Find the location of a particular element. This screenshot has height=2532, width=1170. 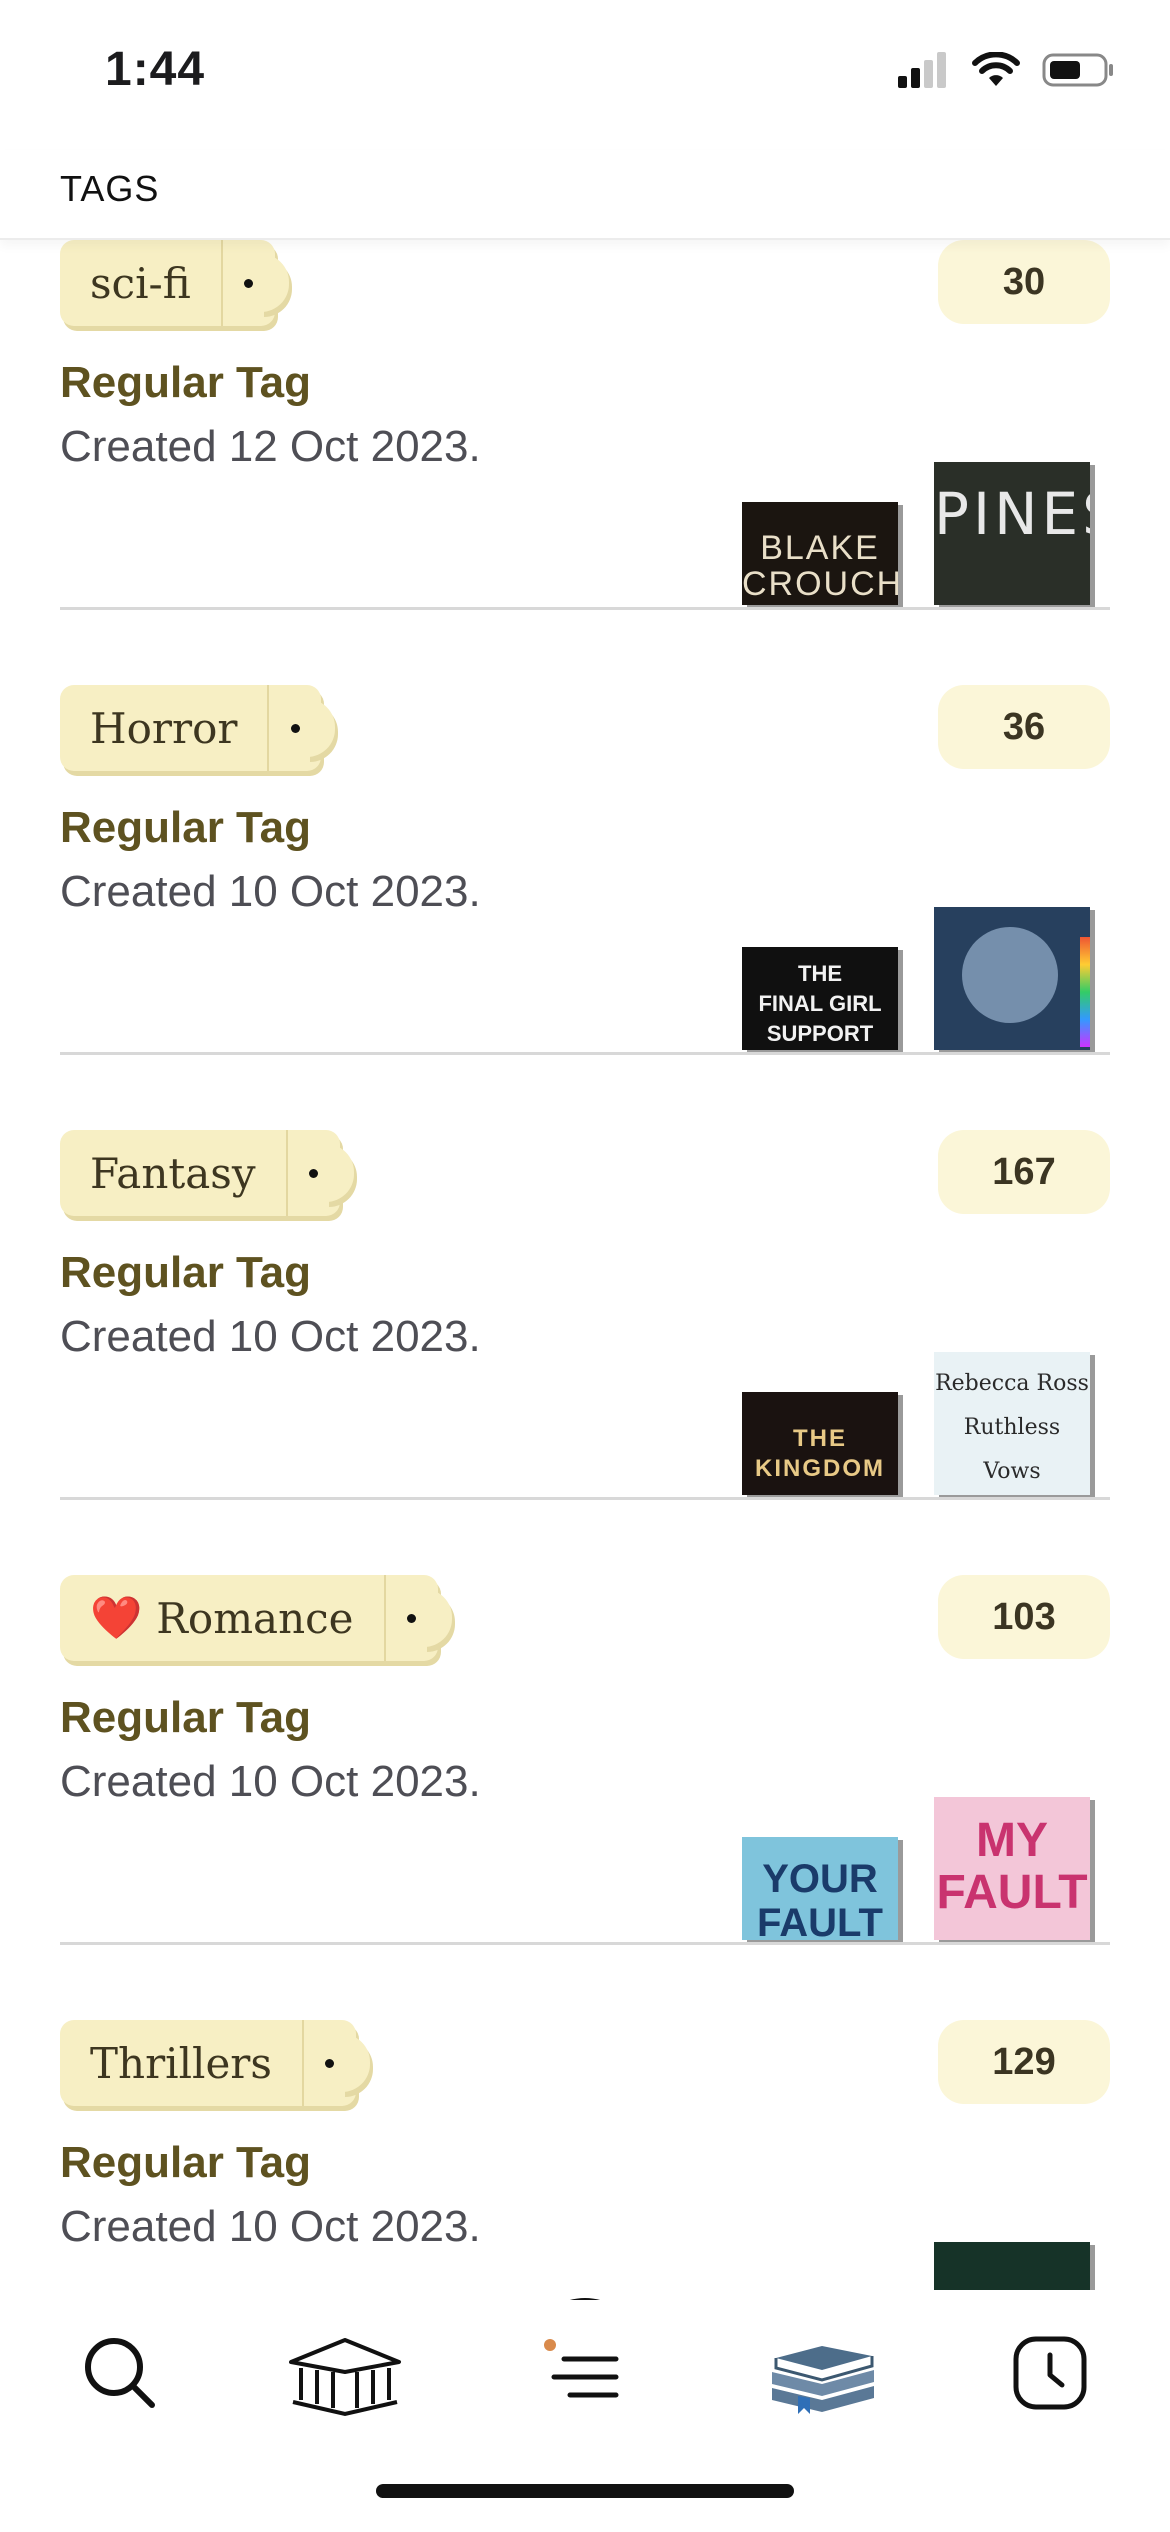

search-icon is located at coordinates (120, 2373).